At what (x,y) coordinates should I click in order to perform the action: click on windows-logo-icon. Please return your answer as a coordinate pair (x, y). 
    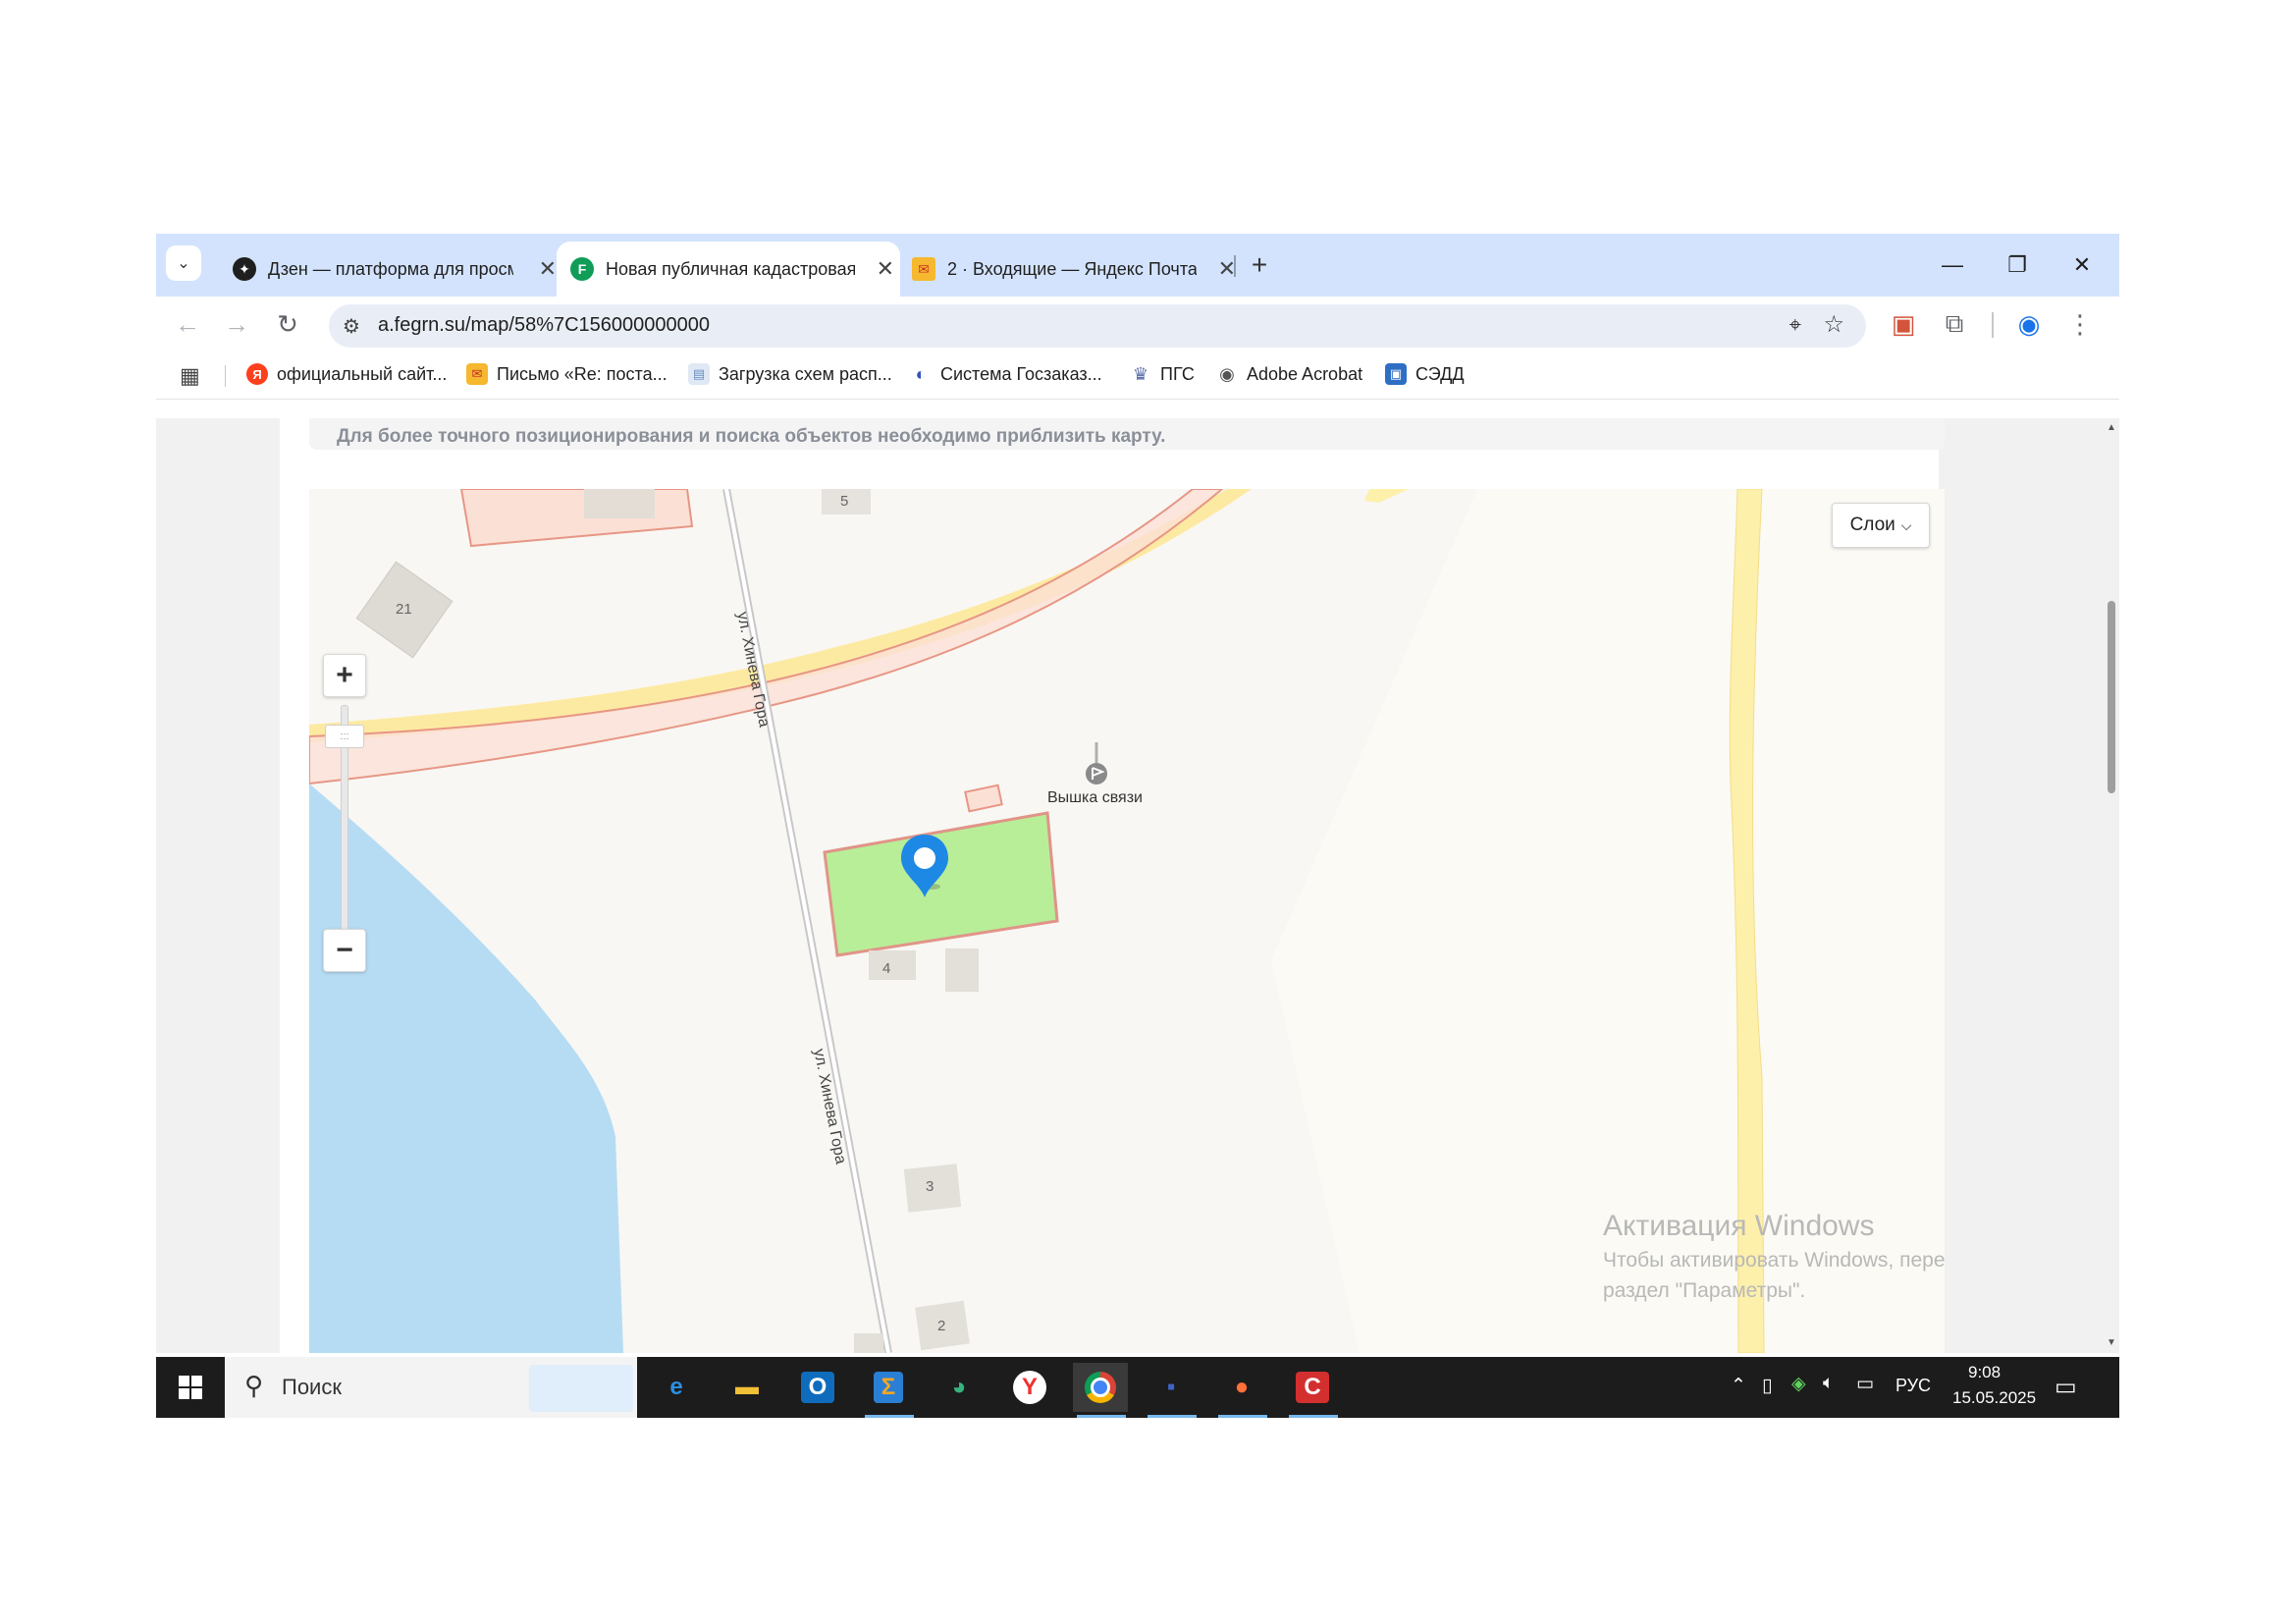
    Looking at the image, I should click on (190, 1387).